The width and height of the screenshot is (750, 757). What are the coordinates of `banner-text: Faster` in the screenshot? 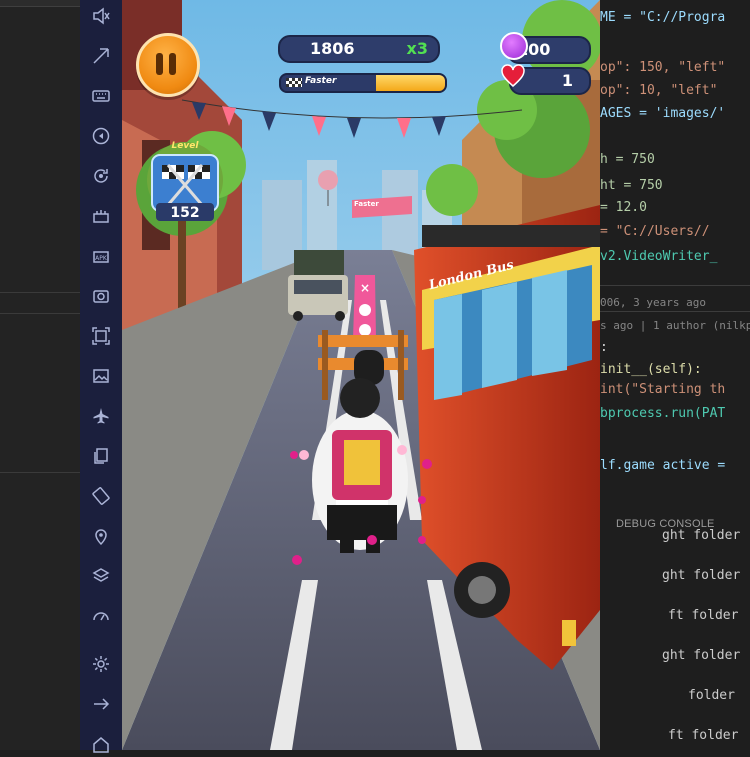 It's located at (366, 204).